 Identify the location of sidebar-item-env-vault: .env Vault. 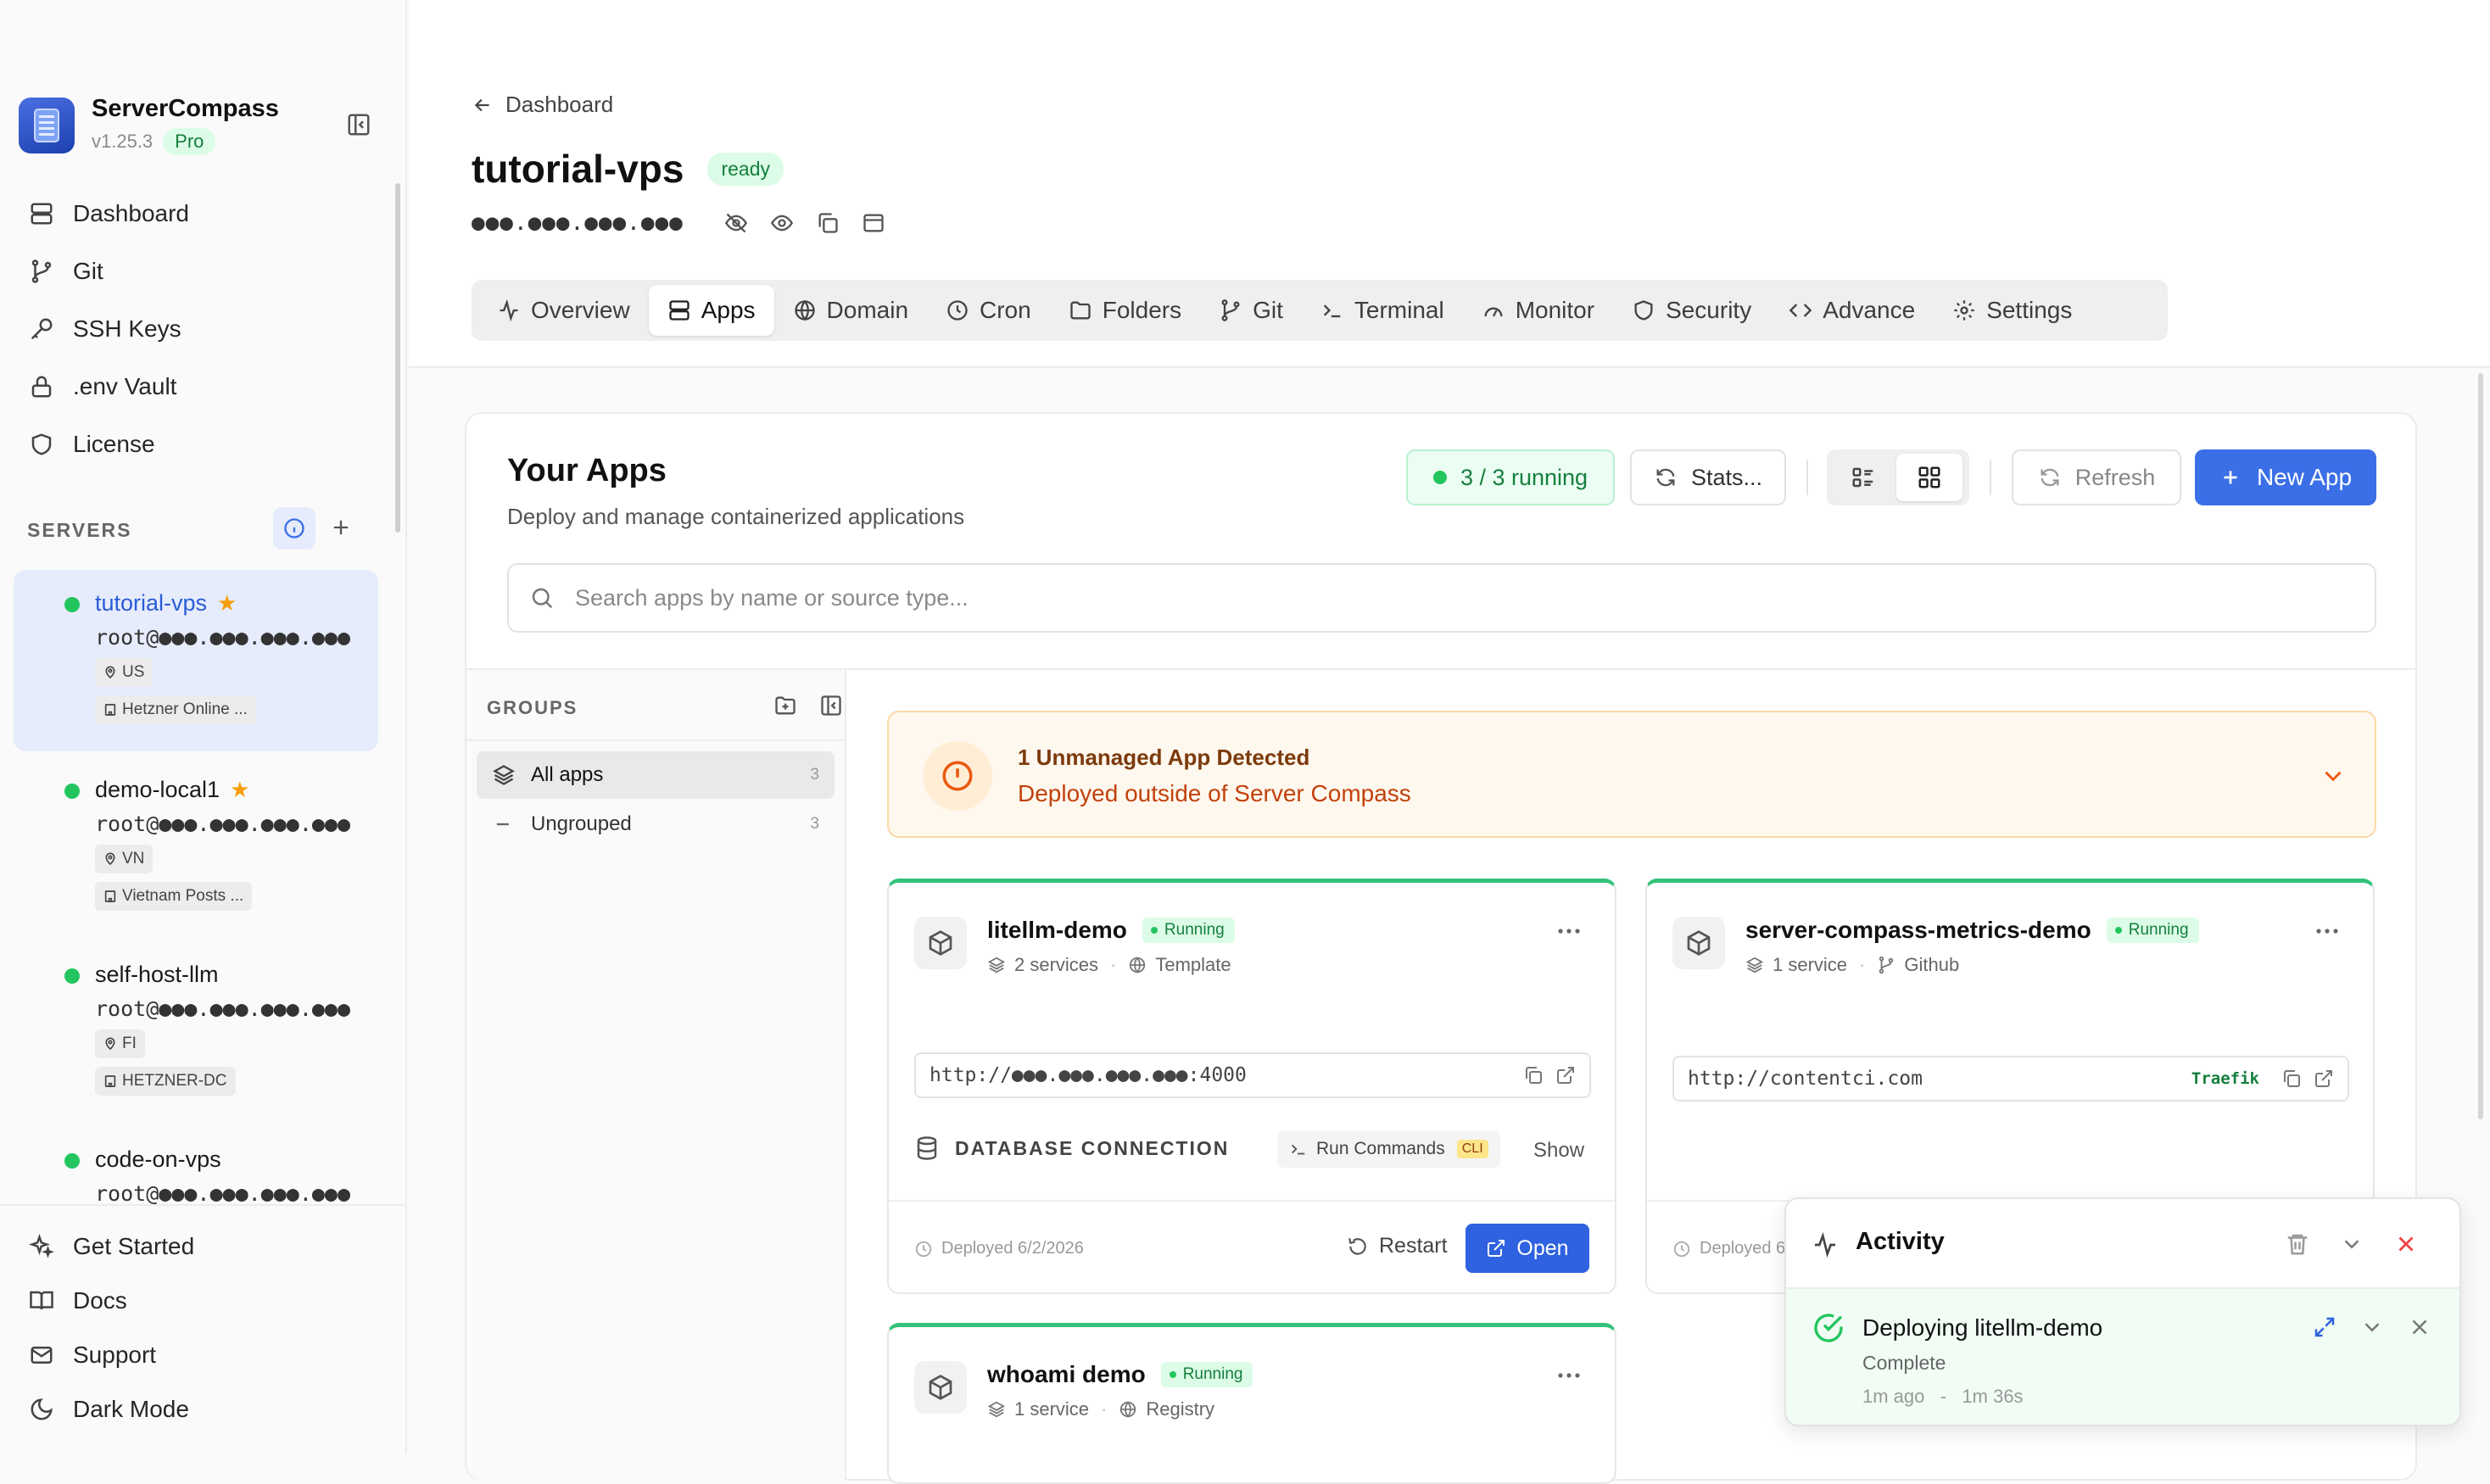
(102, 387).